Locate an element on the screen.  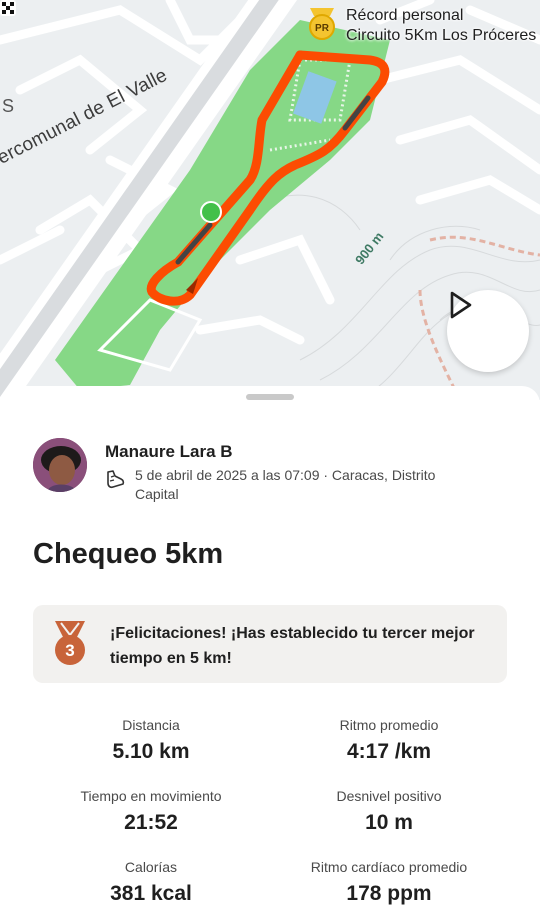
map-label-partial: S is located at coordinates (8, 106).